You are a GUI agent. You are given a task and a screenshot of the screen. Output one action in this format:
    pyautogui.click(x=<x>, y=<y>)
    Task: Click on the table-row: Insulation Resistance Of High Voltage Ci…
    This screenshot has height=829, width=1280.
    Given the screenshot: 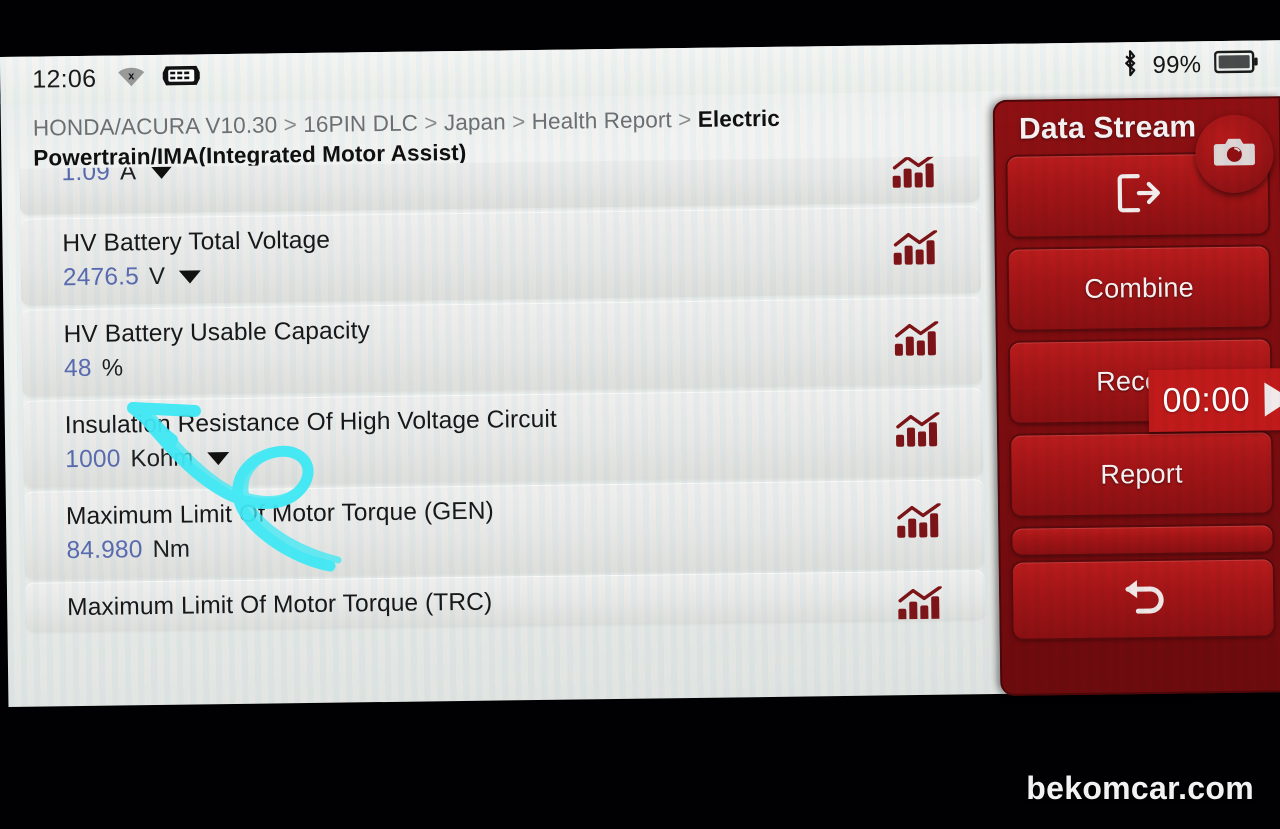 What is the action you would take?
    pyautogui.click(x=503, y=438)
    